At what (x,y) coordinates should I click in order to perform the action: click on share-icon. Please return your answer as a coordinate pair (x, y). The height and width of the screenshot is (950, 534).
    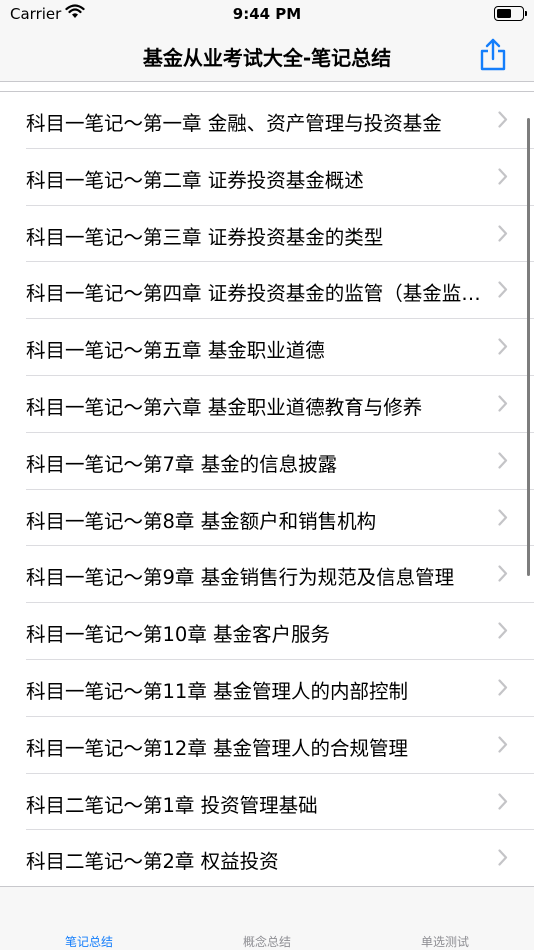
    Looking at the image, I should click on (493, 54).